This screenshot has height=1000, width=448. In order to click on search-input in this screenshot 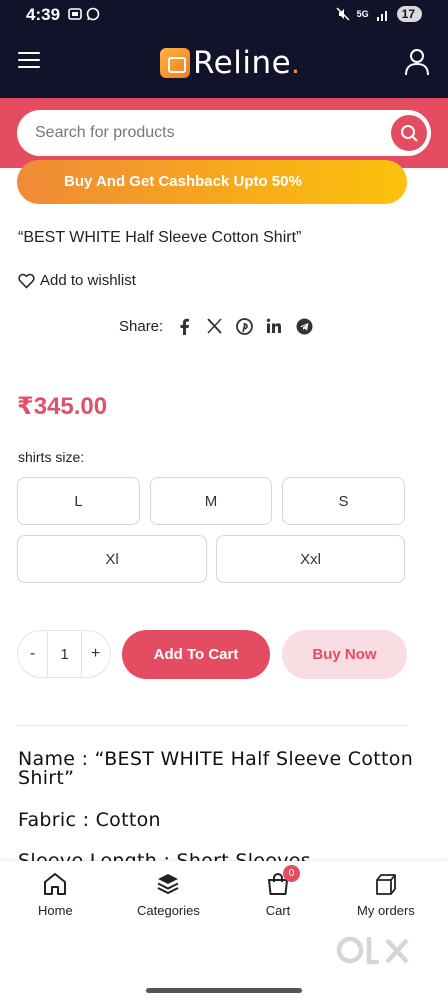, I will do `click(205, 133)`.